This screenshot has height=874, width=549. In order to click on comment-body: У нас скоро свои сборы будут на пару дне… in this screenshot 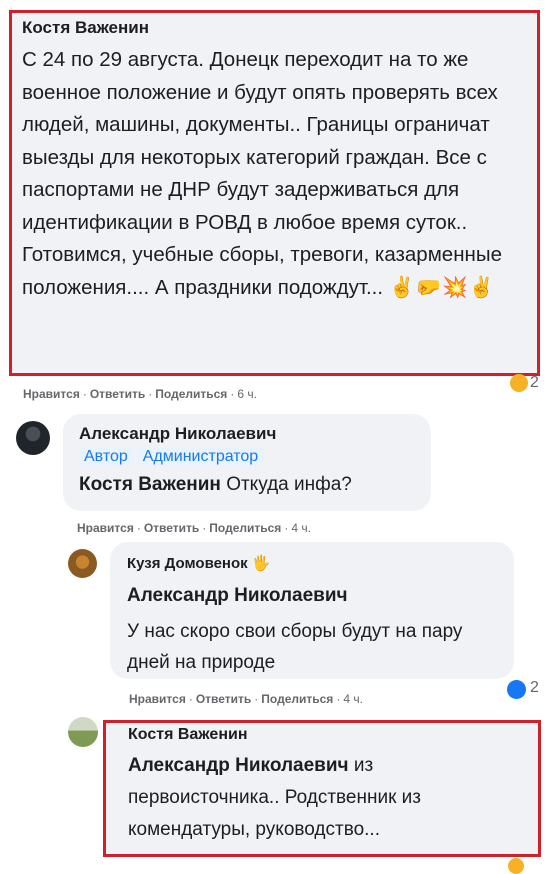, I will do `click(295, 647)`.